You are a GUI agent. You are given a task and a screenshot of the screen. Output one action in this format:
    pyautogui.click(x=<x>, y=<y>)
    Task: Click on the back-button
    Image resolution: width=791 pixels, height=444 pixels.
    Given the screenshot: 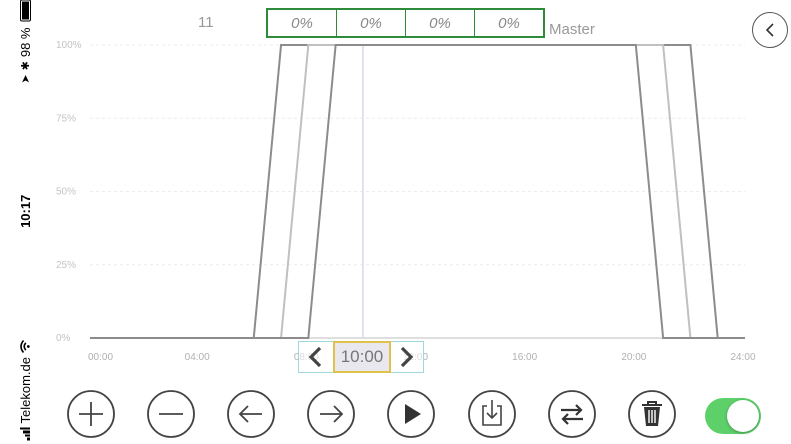 What is the action you would take?
    pyautogui.click(x=770, y=30)
    